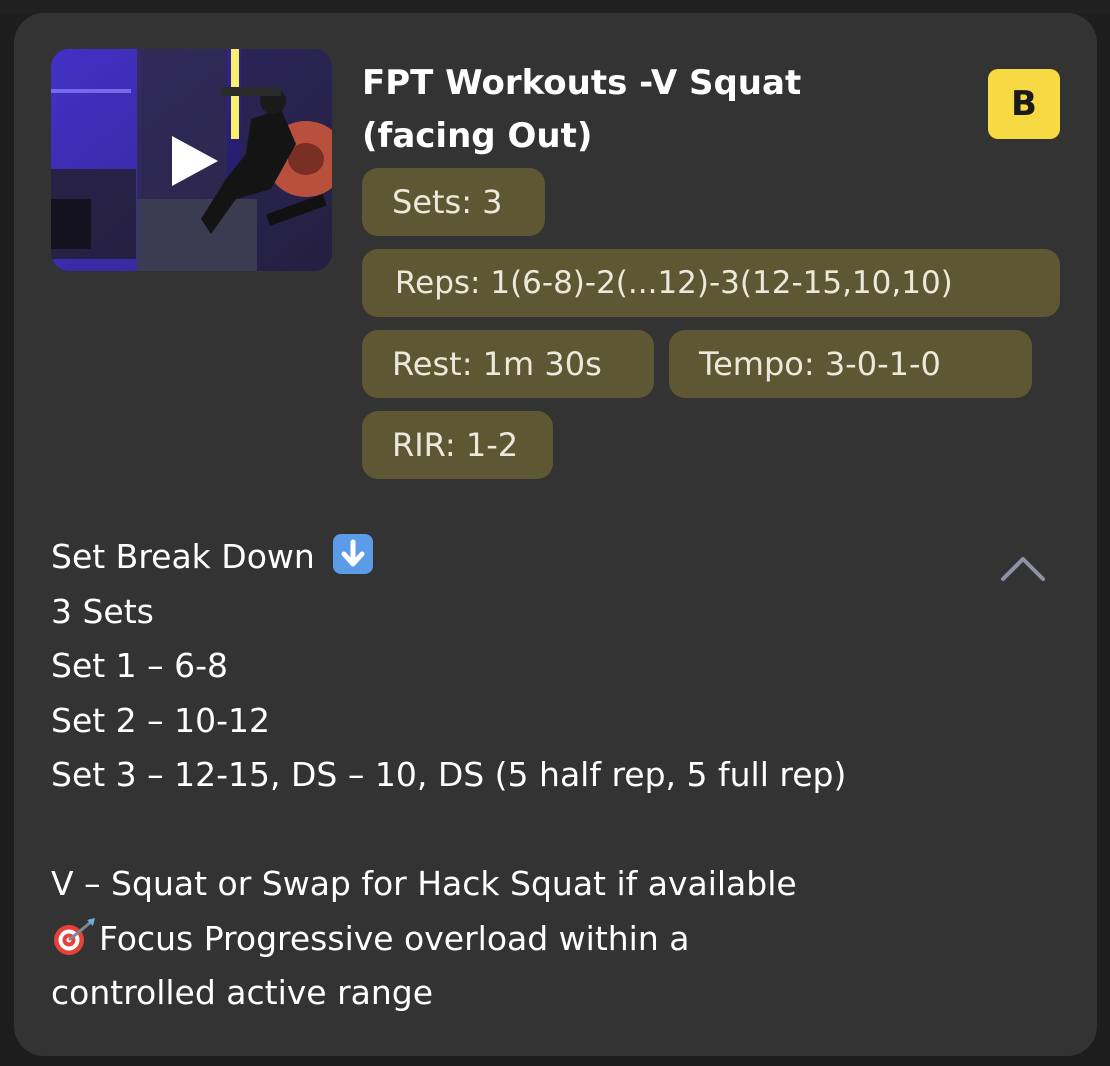  What do you see at coordinates (508, 364) in the screenshot?
I see `rest-chip: Rest: 1m 30s` at bounding box center [508, 364].